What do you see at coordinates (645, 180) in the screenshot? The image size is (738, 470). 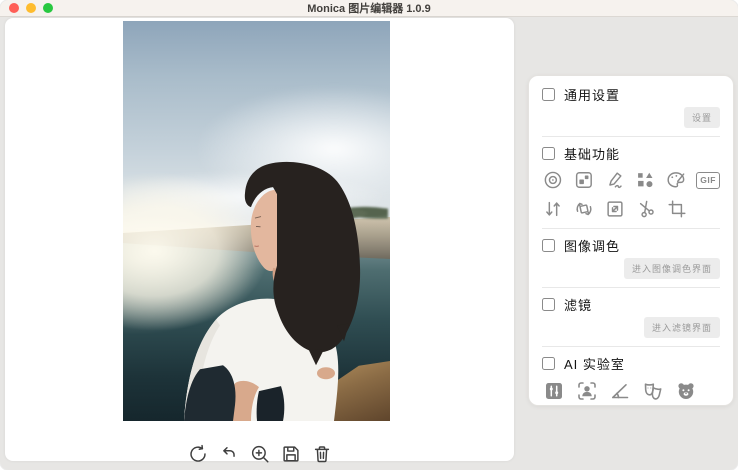 I see `shapes-icon` at bounding box center [645, 180].